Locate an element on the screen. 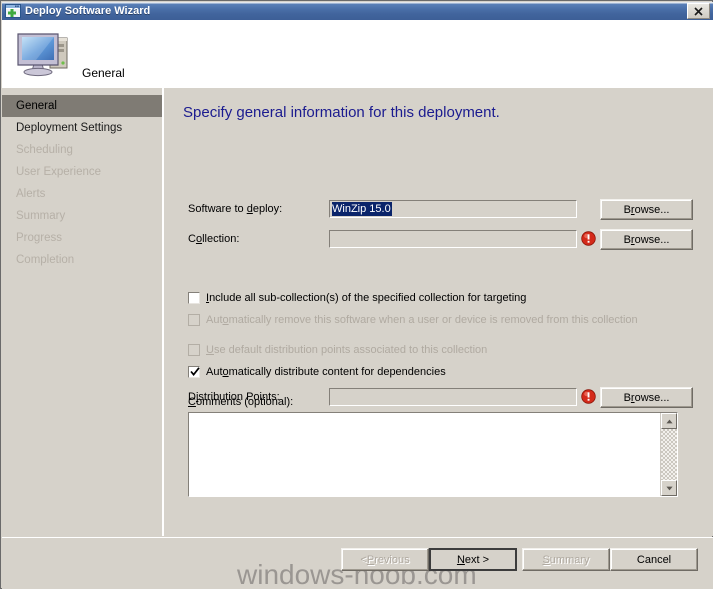  scroll-up-icon is located at coordinates (669, 421).